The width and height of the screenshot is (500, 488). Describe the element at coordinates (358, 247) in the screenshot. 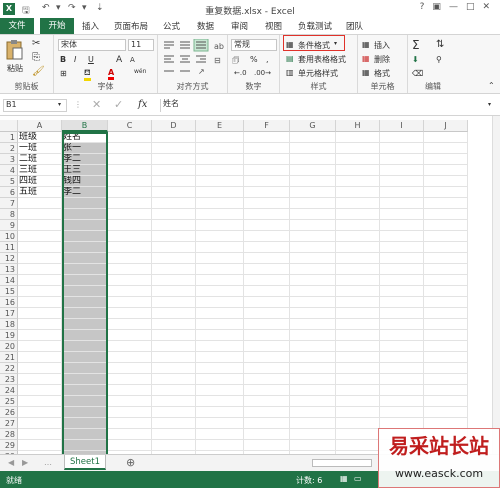

I see `cell-H11` at that location.